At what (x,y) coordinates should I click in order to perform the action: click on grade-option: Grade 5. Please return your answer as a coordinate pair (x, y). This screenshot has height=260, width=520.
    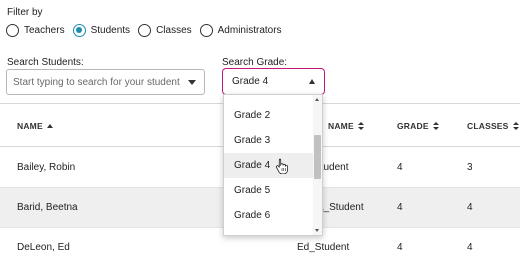
    Looking at the image, I should click on (269, 190).